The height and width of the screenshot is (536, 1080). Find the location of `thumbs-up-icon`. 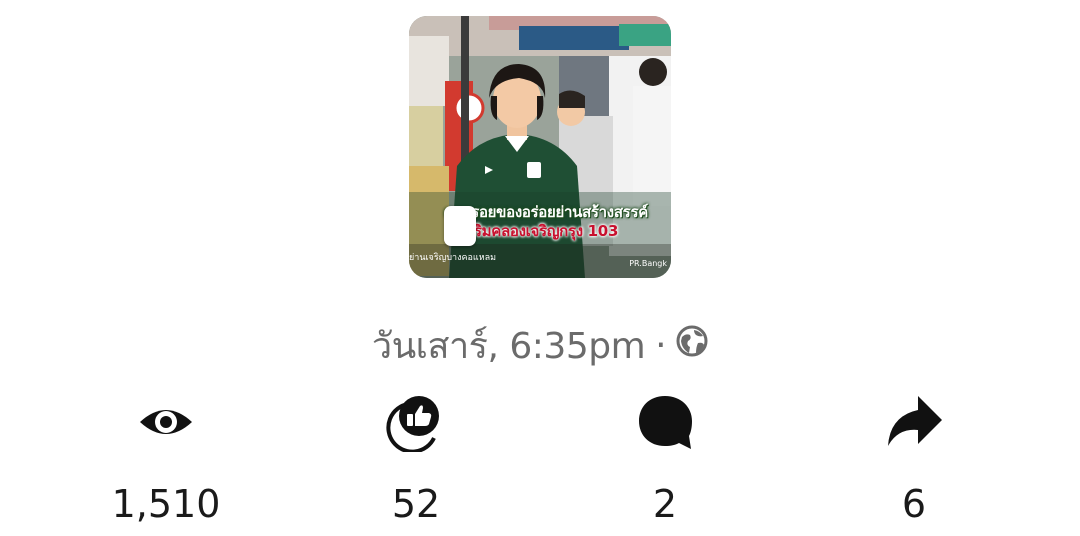

thumbs-up-icon is located at coordinates (412, 424).